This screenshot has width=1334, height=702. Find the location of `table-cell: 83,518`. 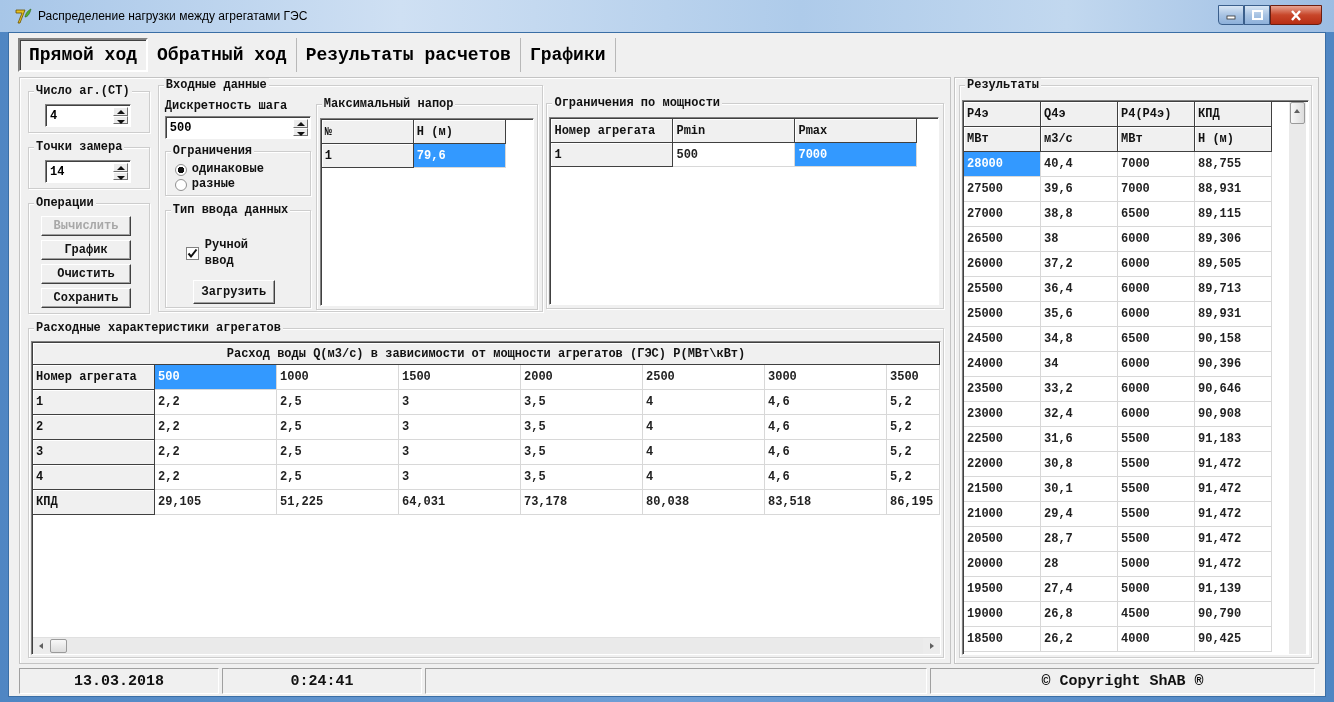

table-cell: 83,518 is located at coordinates (826, 502).